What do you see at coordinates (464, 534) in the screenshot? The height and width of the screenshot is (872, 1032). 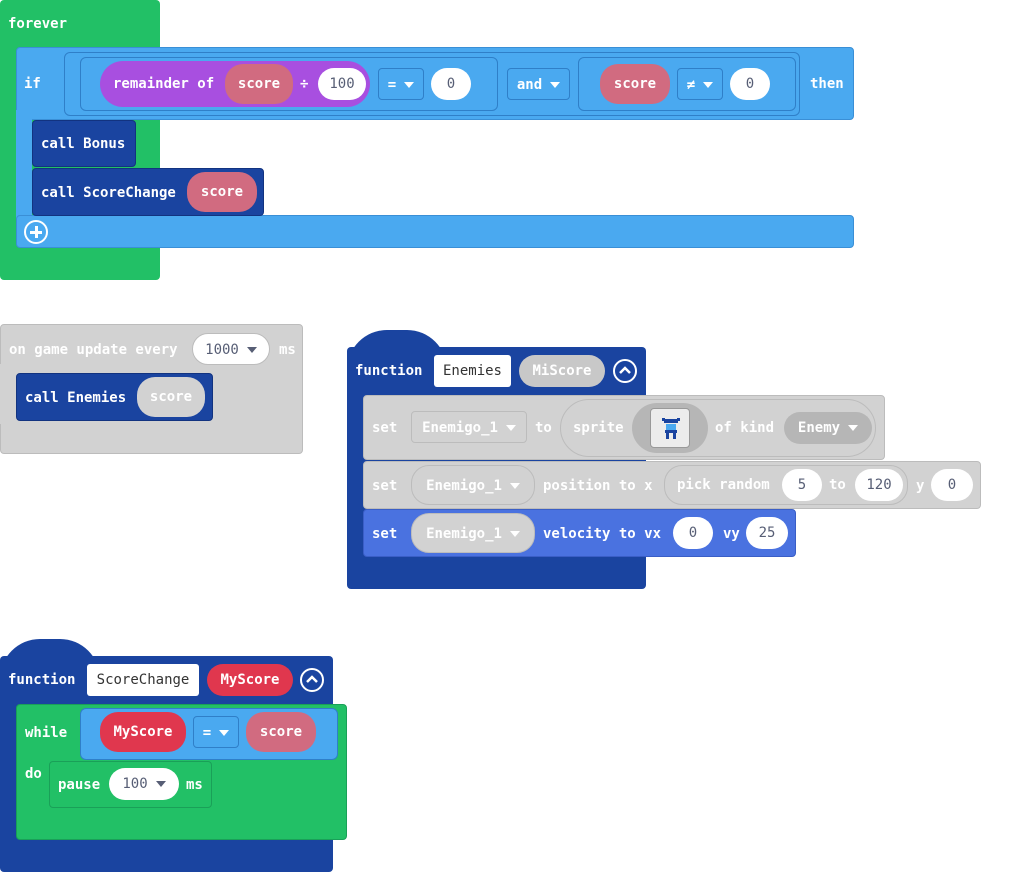 I see `set3-variable: Enemigo_1` at bounding box center [464, 534].